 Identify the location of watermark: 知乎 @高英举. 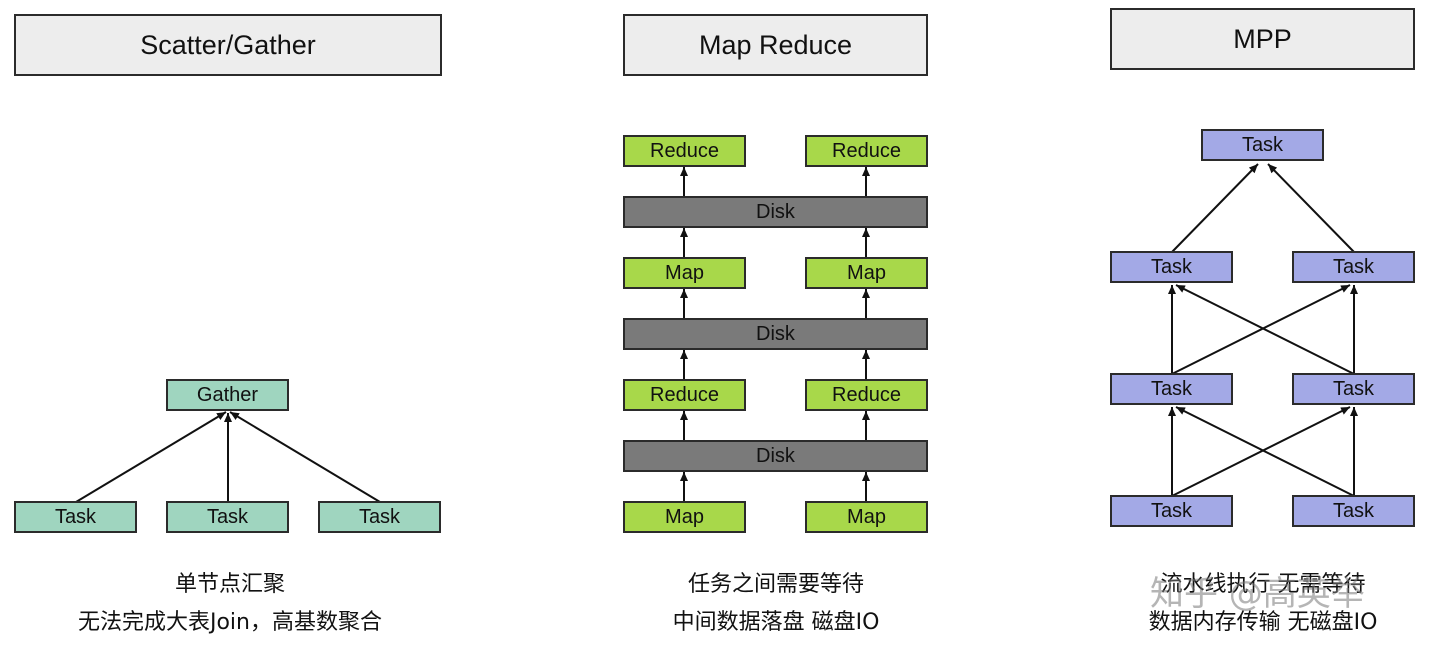
(1257, 594).